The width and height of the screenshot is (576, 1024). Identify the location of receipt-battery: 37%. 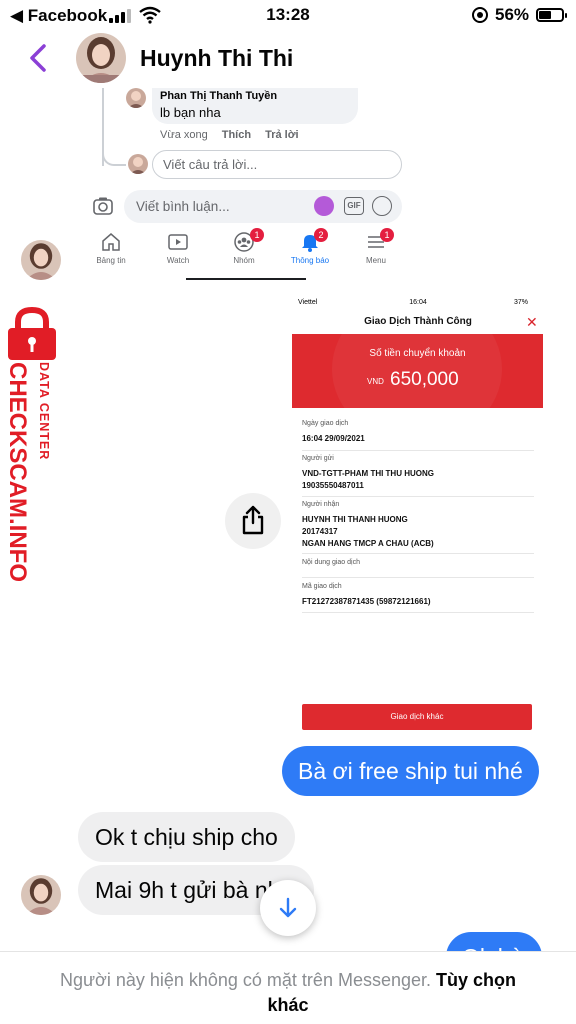
(520, 302).